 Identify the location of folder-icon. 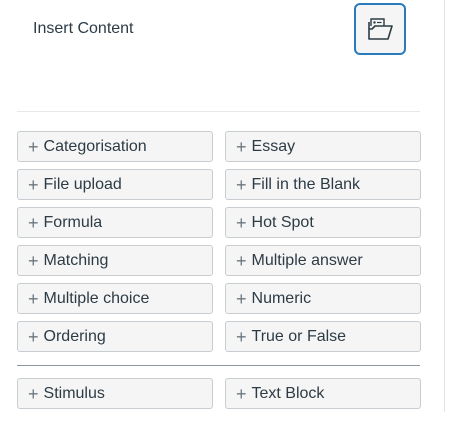
(380, 29).